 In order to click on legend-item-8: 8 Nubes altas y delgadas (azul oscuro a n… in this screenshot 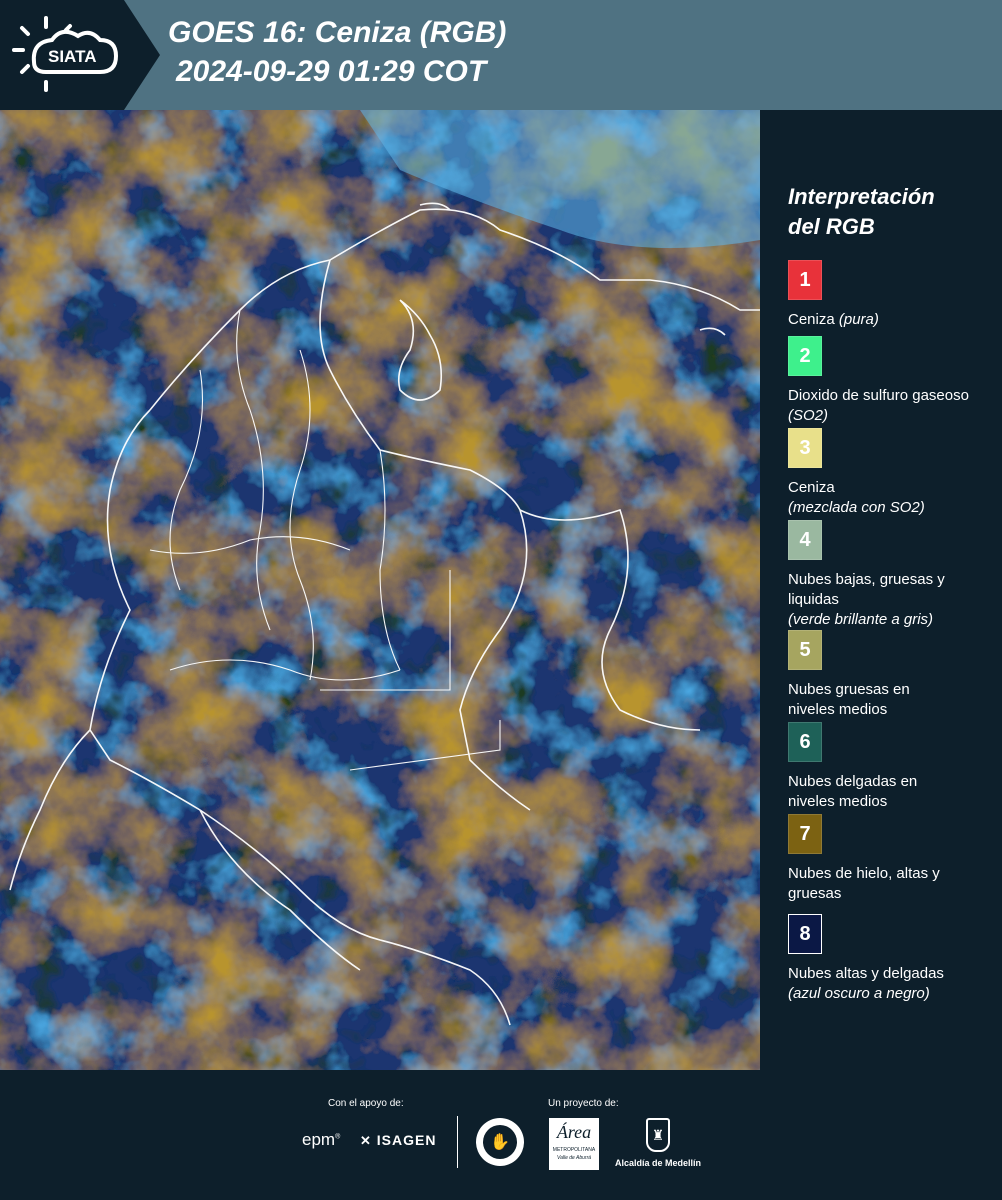, I will do `click(893, 959)`.